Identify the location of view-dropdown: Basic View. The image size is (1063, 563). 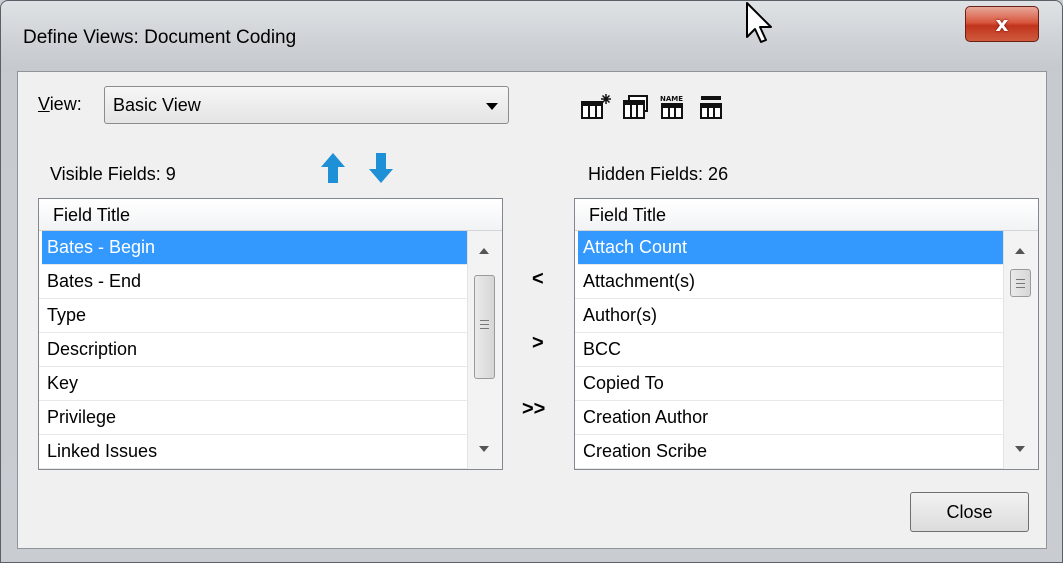
(306, 105).